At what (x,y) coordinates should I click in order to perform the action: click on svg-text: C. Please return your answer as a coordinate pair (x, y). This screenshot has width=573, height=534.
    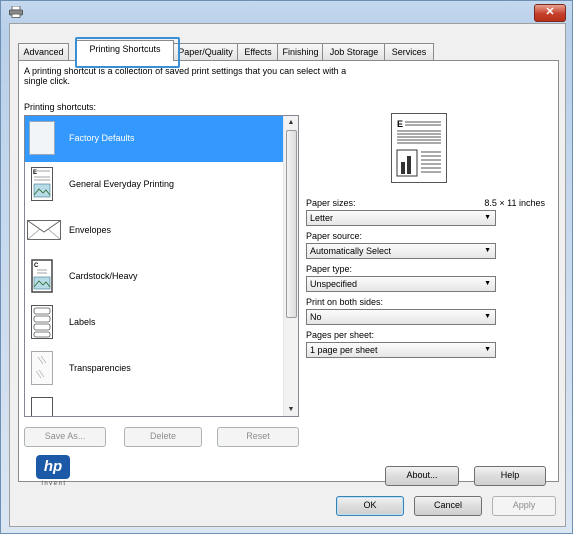
    Looking at the image, I should click on (36, 266).